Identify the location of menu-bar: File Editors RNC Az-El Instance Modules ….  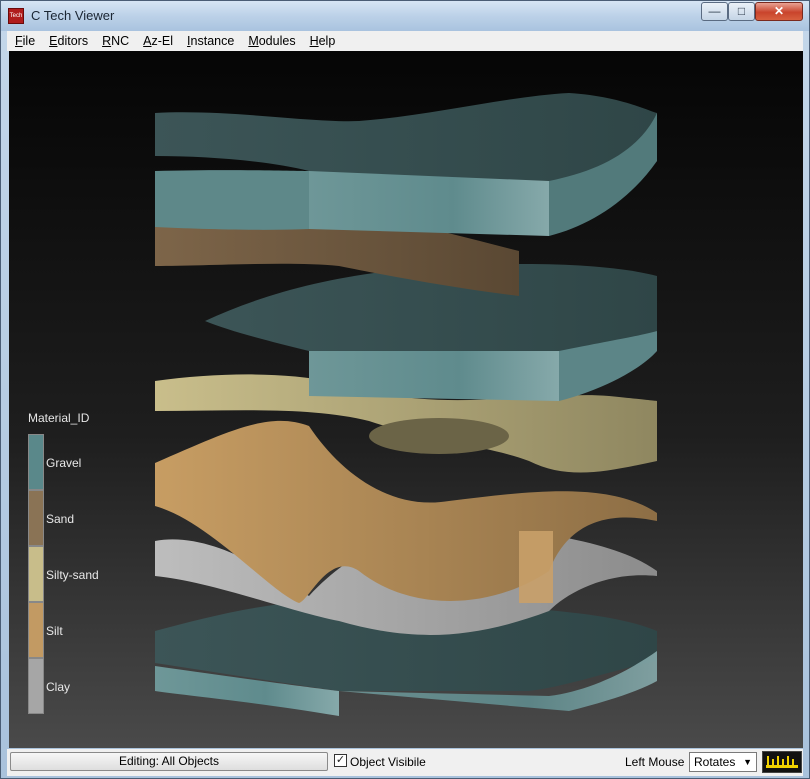
(405, 41).